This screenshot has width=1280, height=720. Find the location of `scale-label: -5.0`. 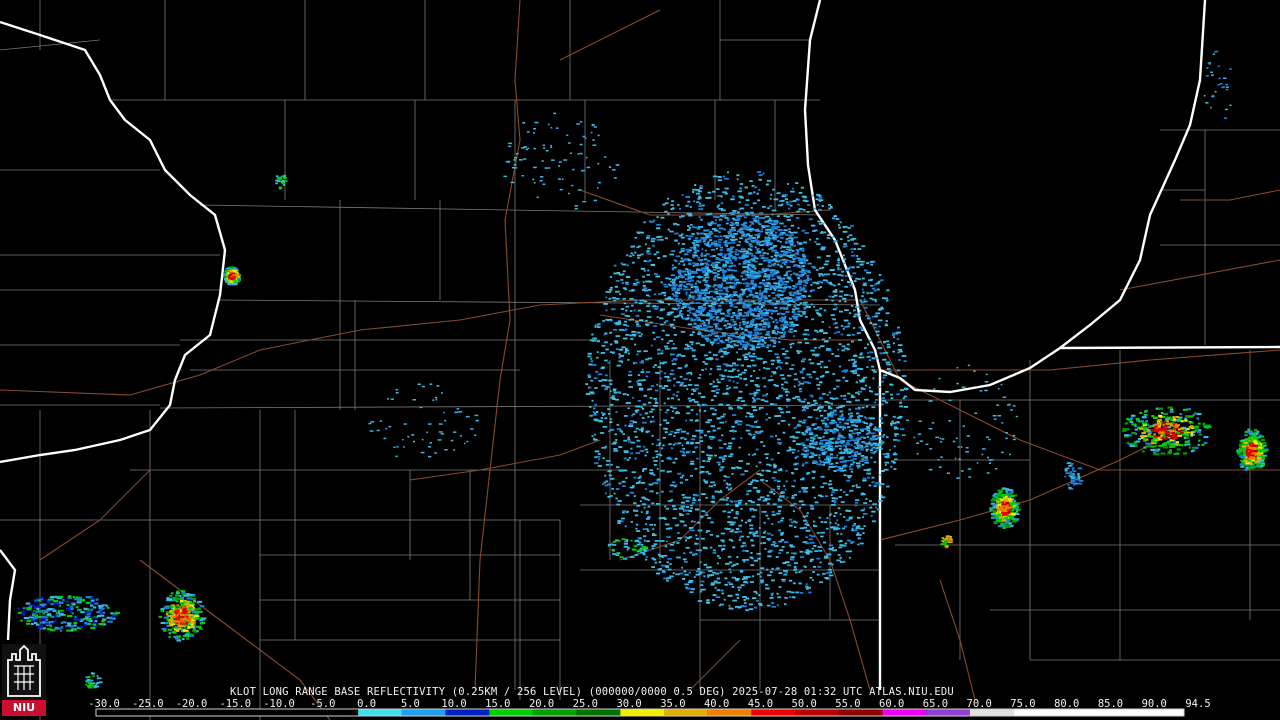

scale-label: -5.0 is located at coordinates (323, 704).